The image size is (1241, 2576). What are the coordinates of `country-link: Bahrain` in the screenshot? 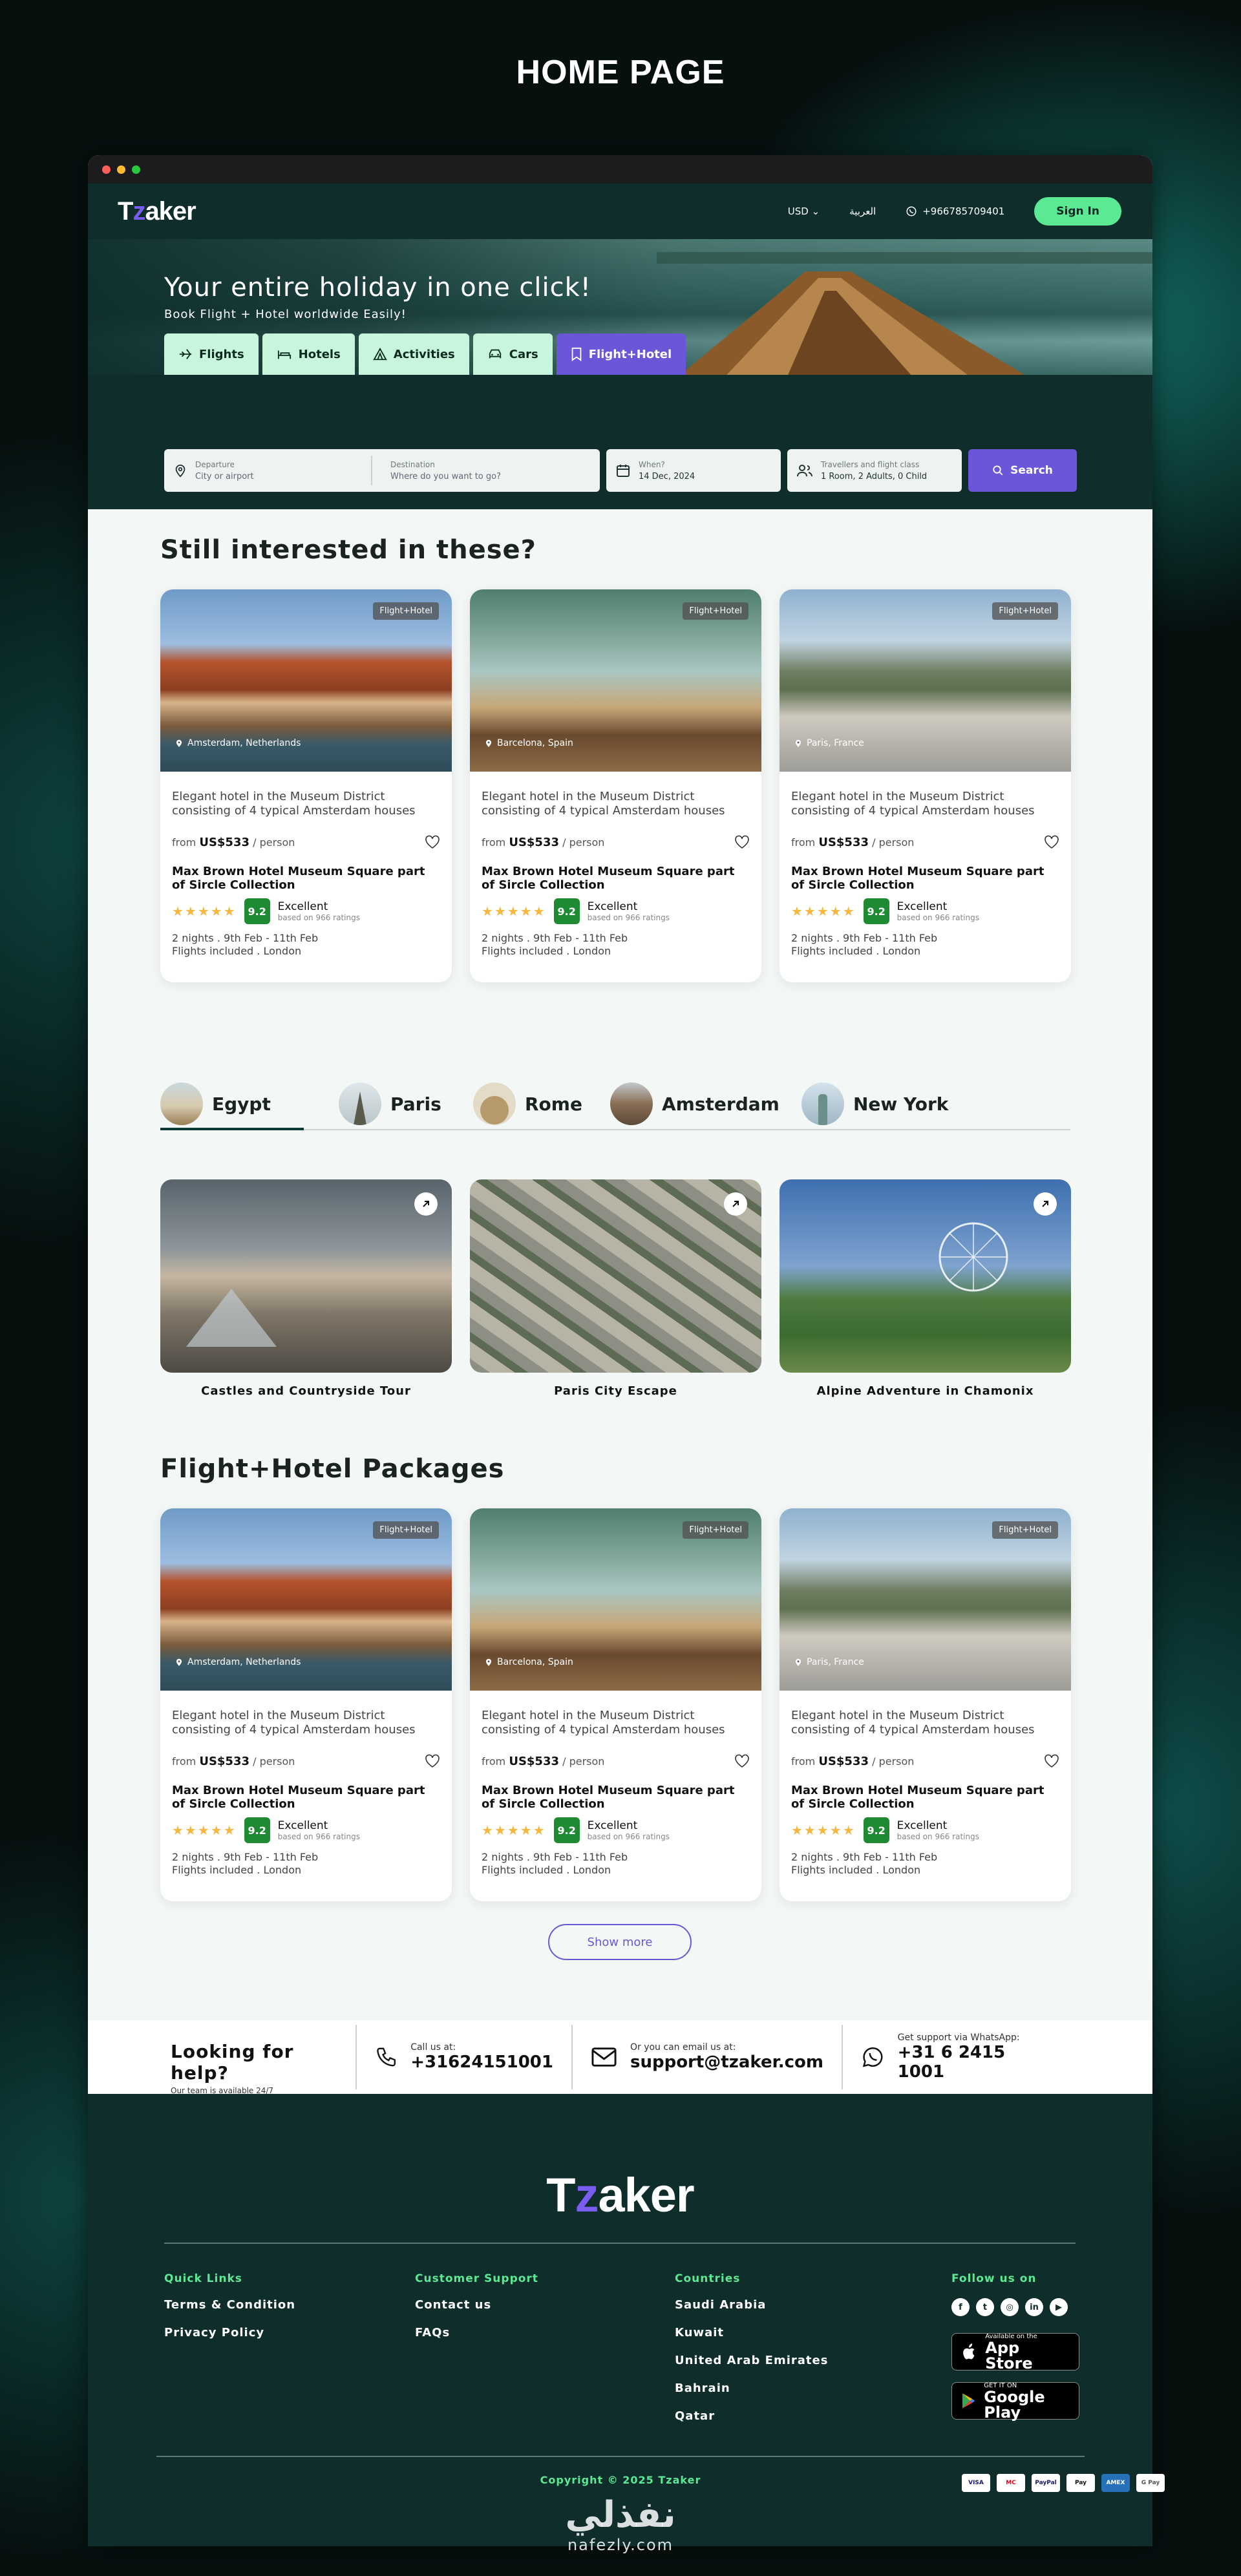 It's located at (751, 2388).